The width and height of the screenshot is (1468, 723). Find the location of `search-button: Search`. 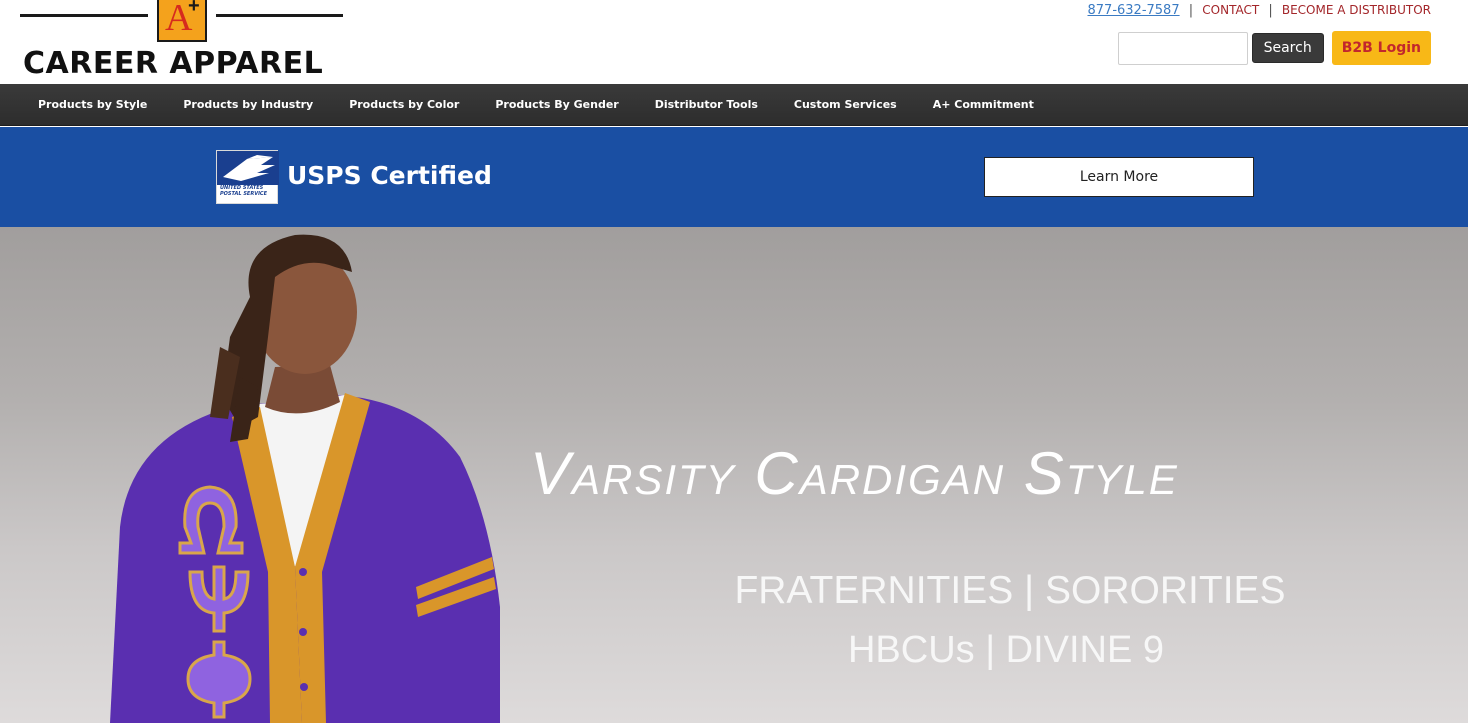

search-button: Search is located at coordinates (1287, 48).